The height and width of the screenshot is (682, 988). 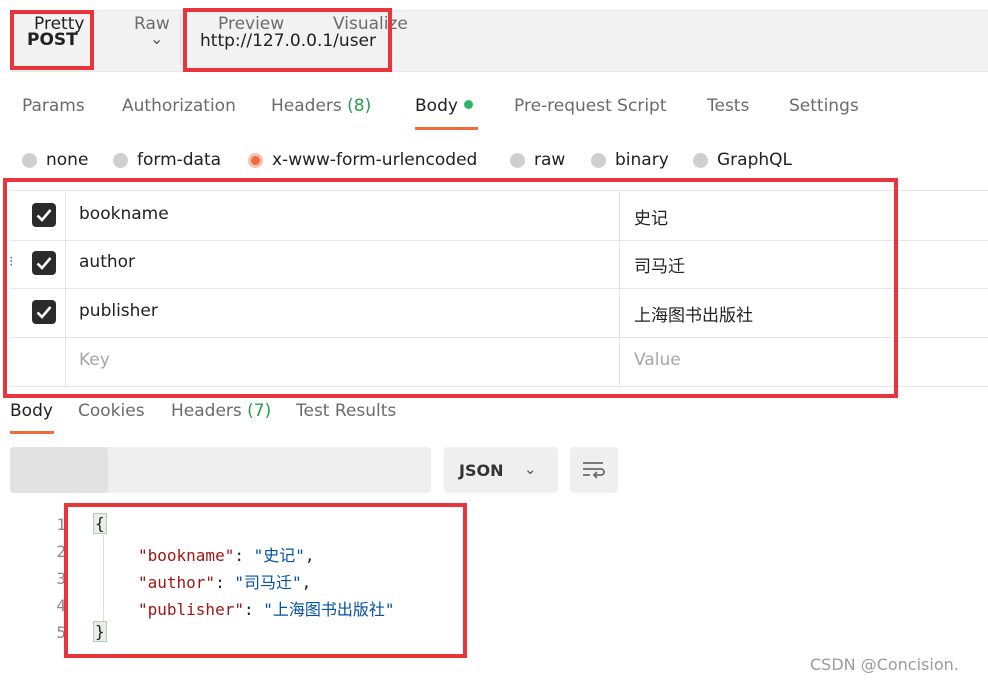 I want to click on code-line: "bookname": "史记",, so click(x=226, y=555).